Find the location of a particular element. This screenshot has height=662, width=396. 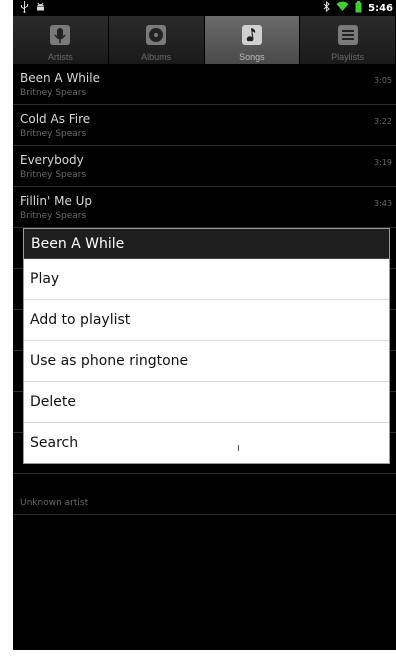

tab-playlists: Playlists is located at coordinates (348, 40).